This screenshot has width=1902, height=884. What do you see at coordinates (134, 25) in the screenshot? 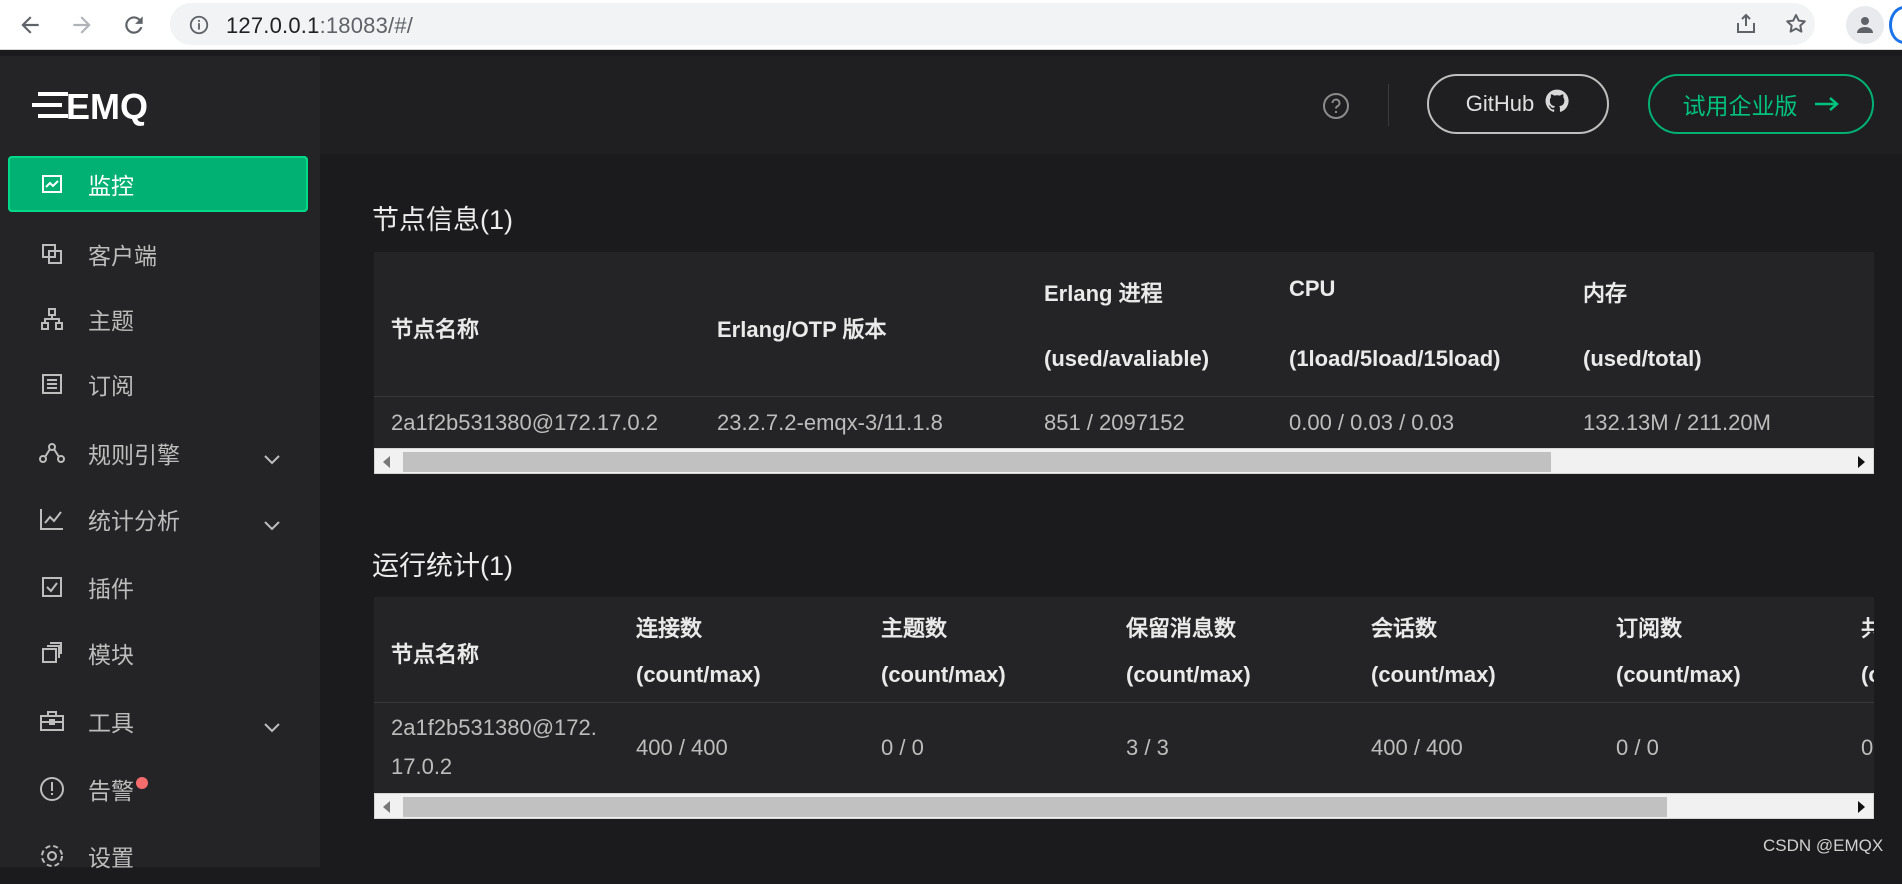
I see `reload-icon` at bounding box center [134, 25].